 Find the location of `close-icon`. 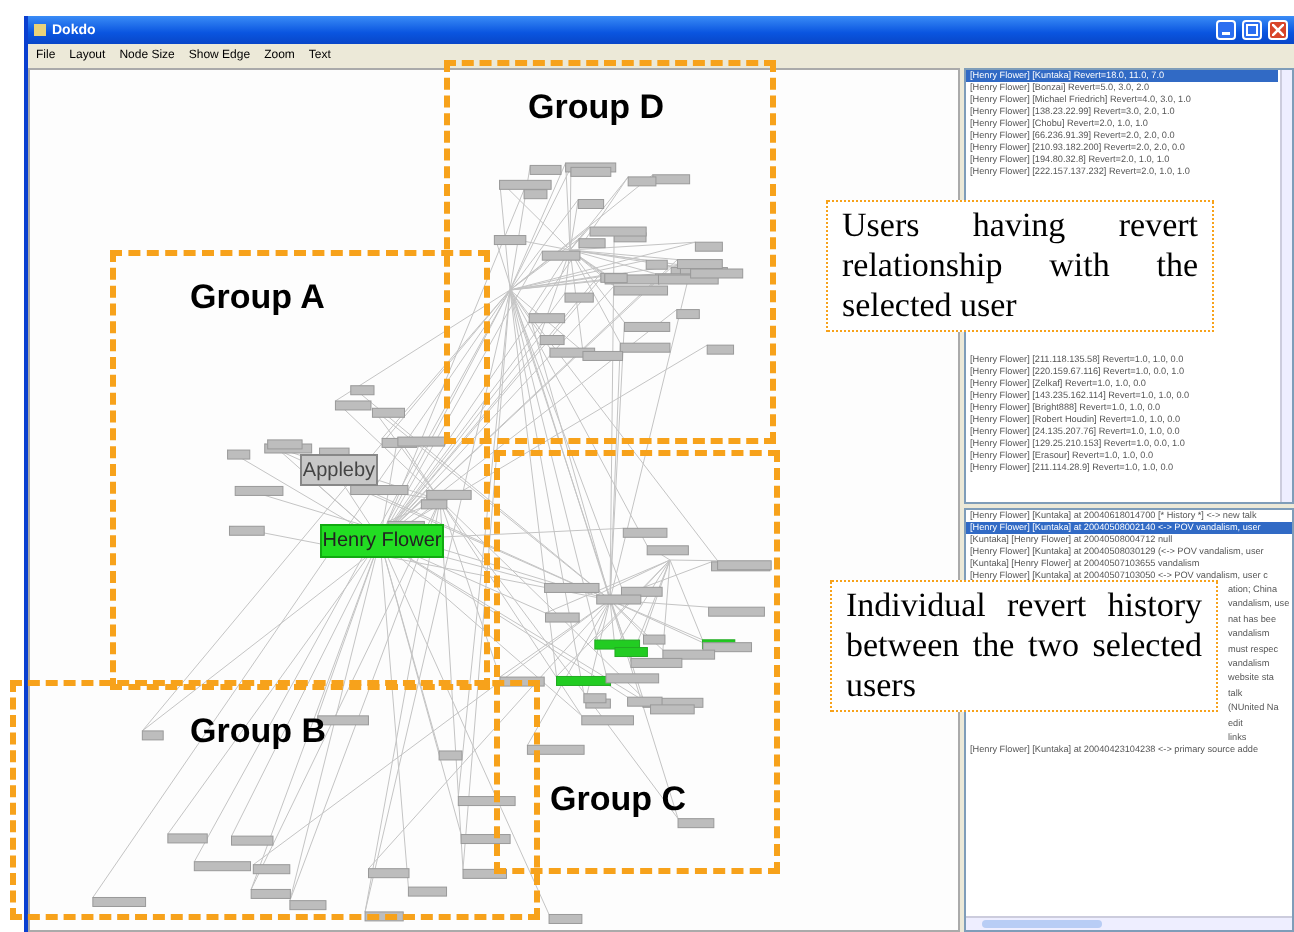

close-icon is located at coordinates (1278, 30).